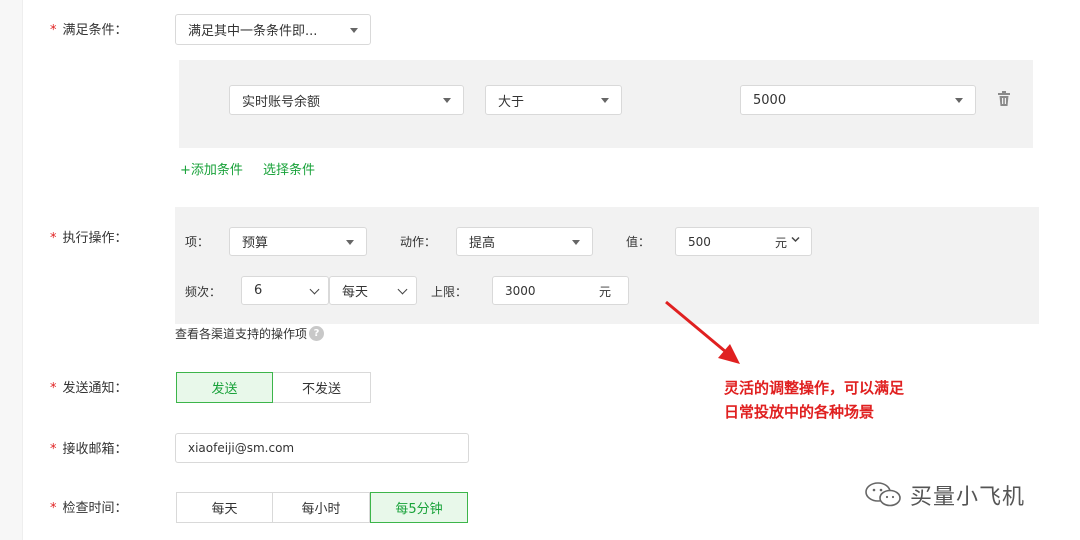  I want to click on frequency-period-select: 每天, so click(373, 290).